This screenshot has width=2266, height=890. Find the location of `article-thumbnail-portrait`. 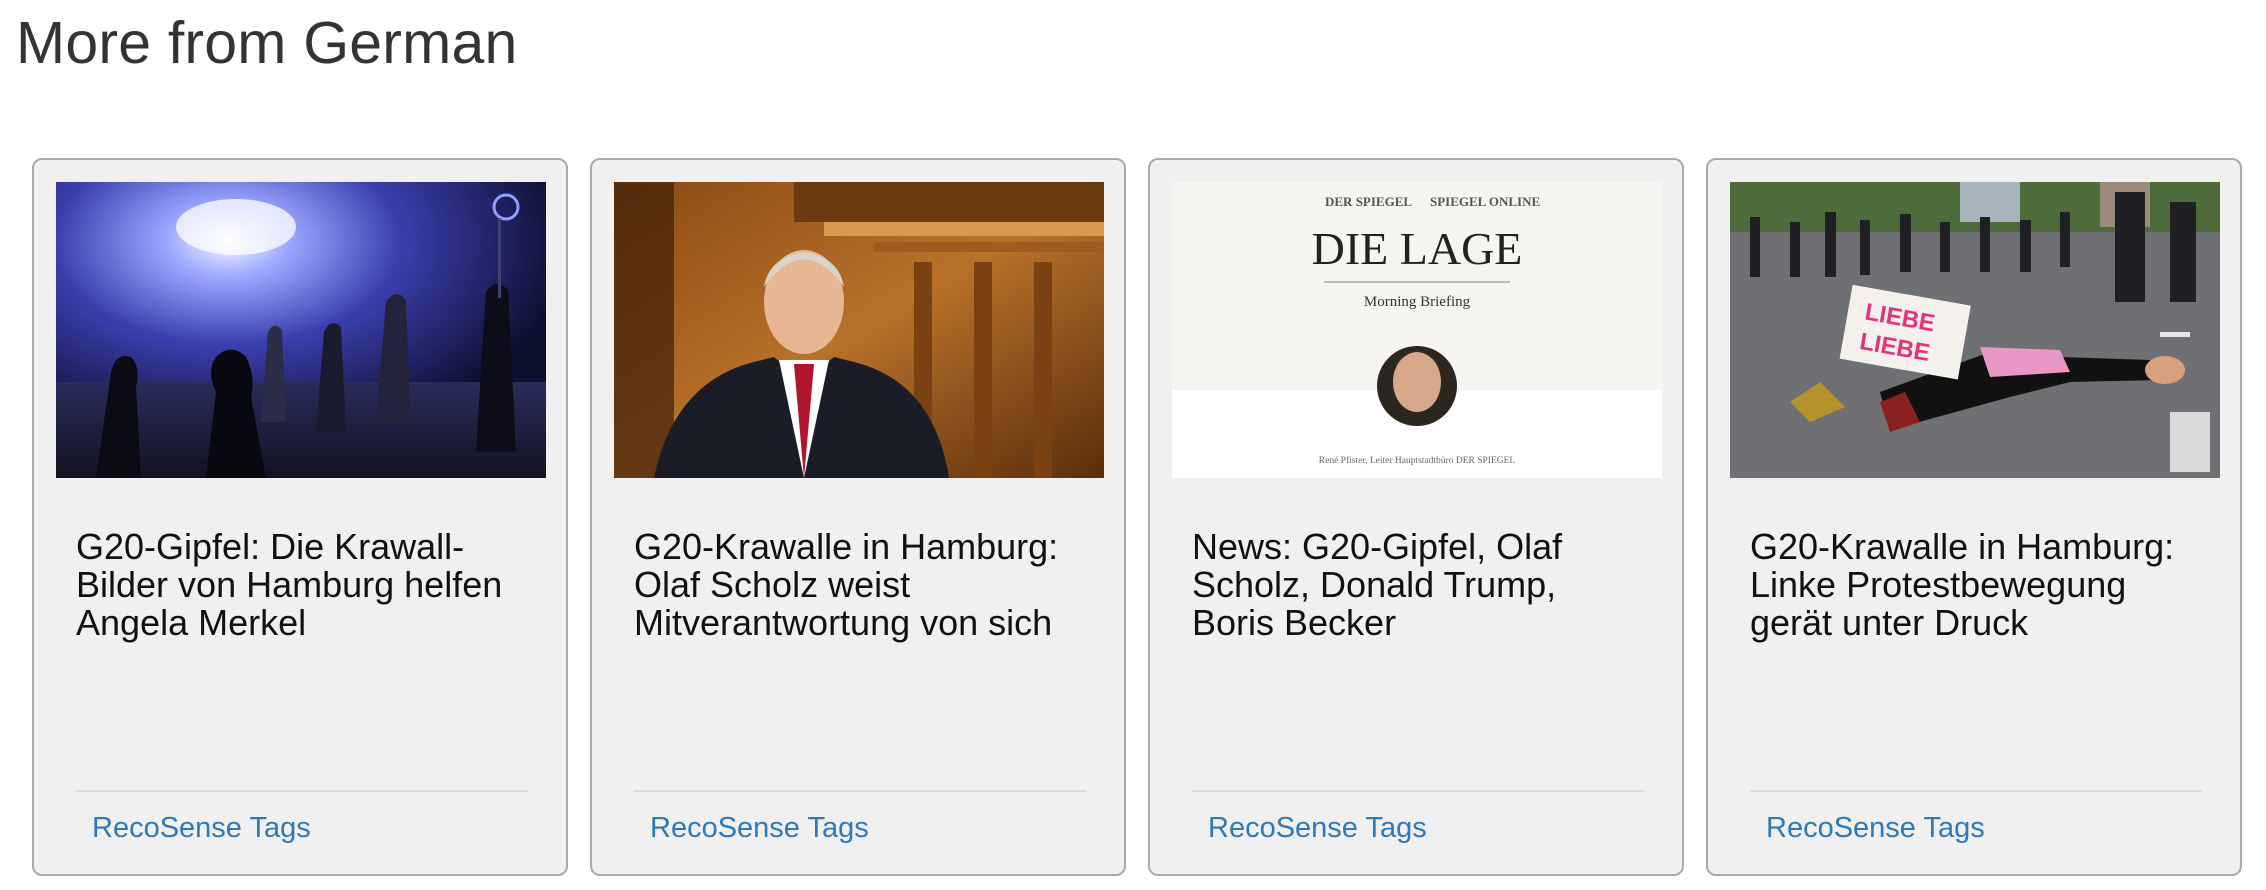

article-thumbnail-portrait is located at coordinates (859, 330).